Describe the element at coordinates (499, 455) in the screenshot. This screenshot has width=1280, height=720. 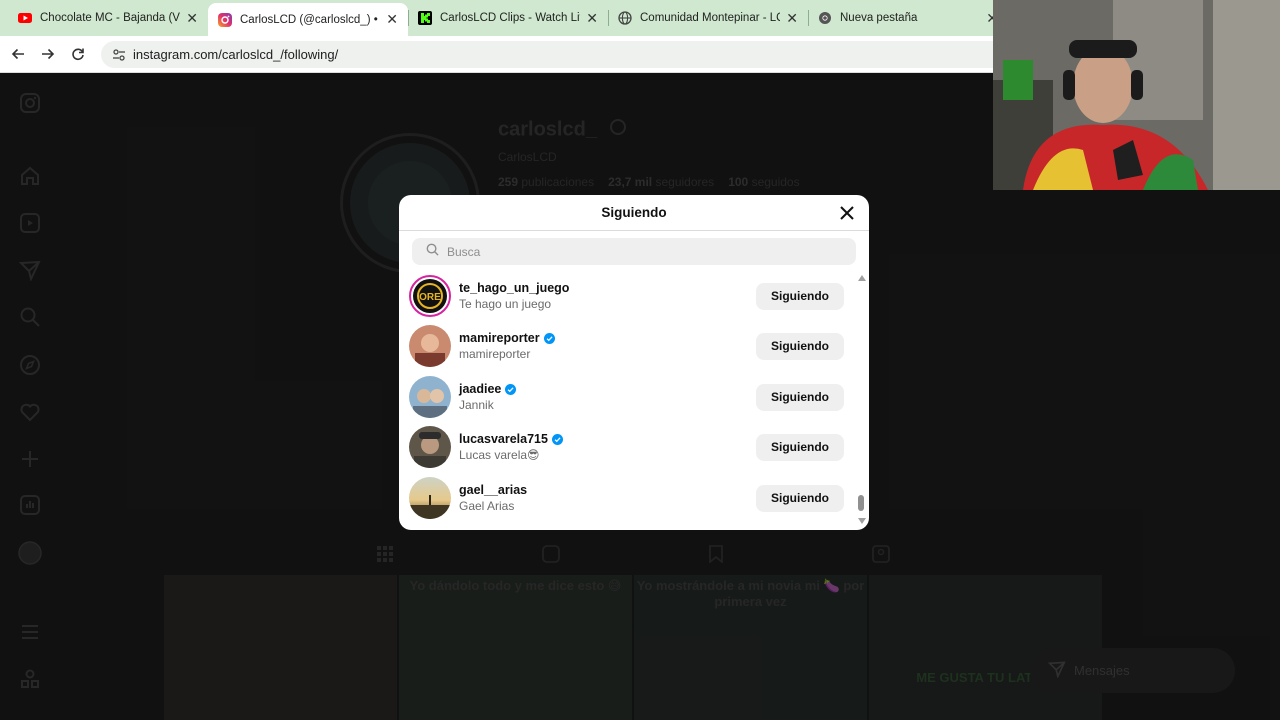
I see `full-name: Lucas varela😎` at that location.